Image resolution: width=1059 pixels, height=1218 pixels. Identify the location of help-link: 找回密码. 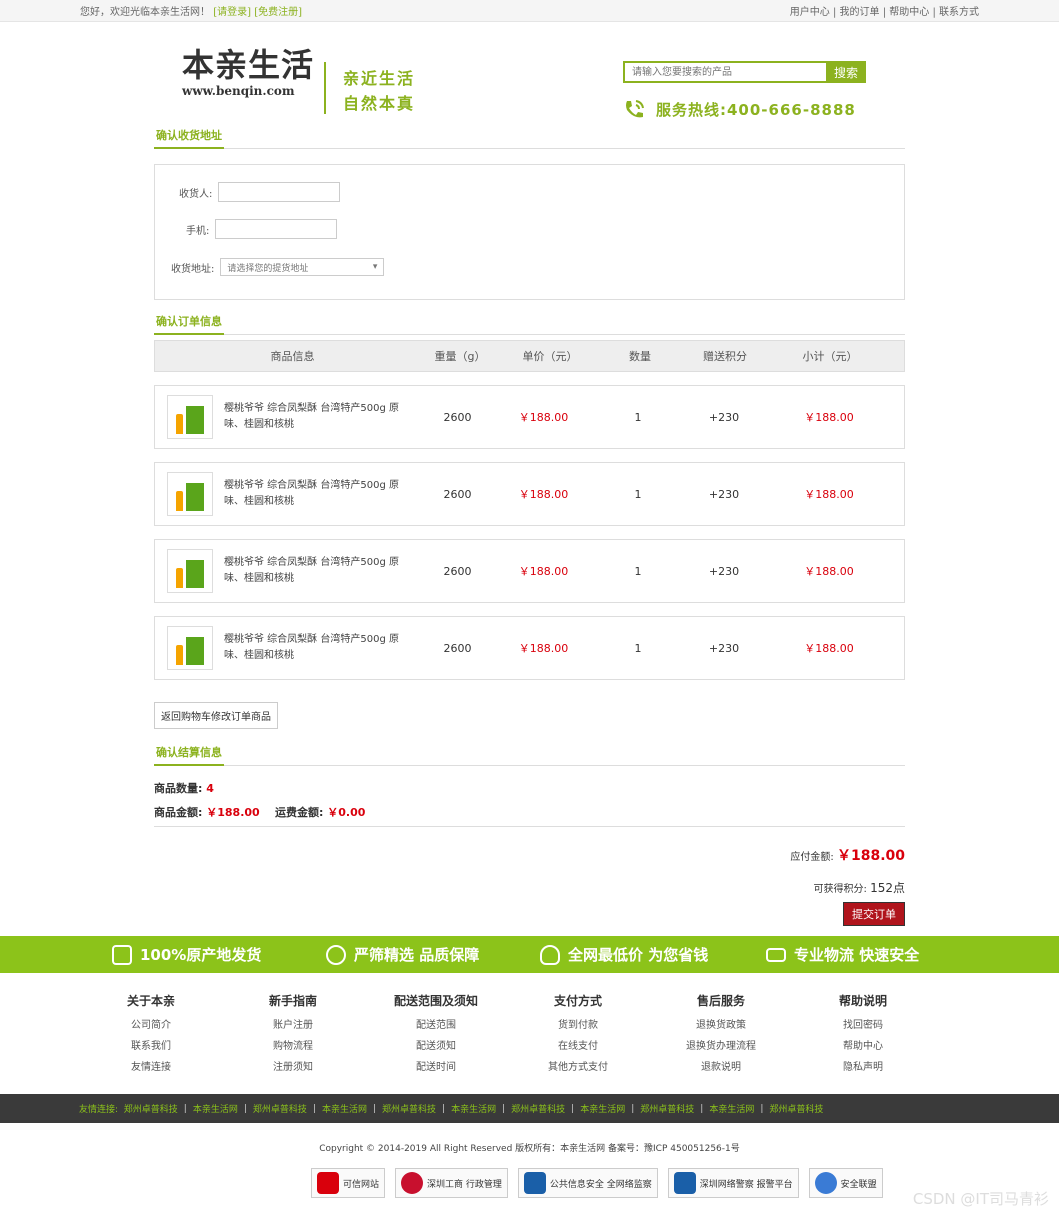
(863, 1025).